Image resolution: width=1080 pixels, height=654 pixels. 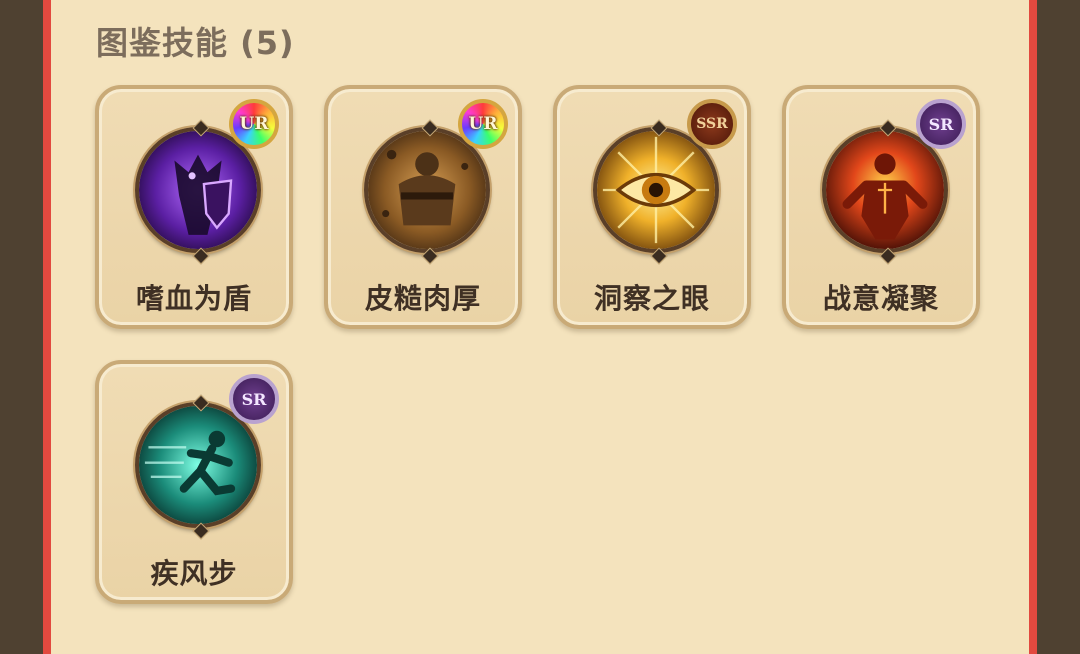 What do you see at coordinates (712, 124) in the screenshot?
I see `rarity-badge-ssr: SSR` at bounding box center [712, 124].